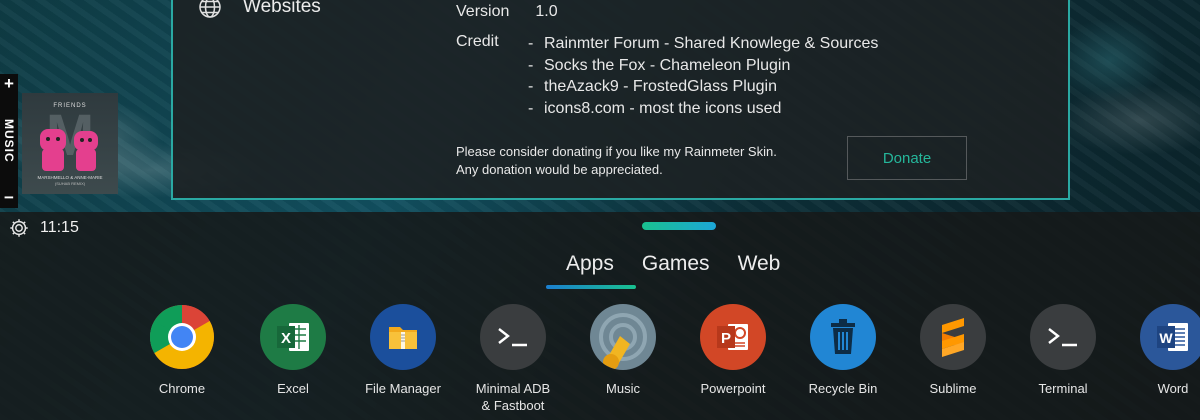  Describe the element at coordinates (403, 337) in the screenshot. I see `file-manager-icon` at that location.